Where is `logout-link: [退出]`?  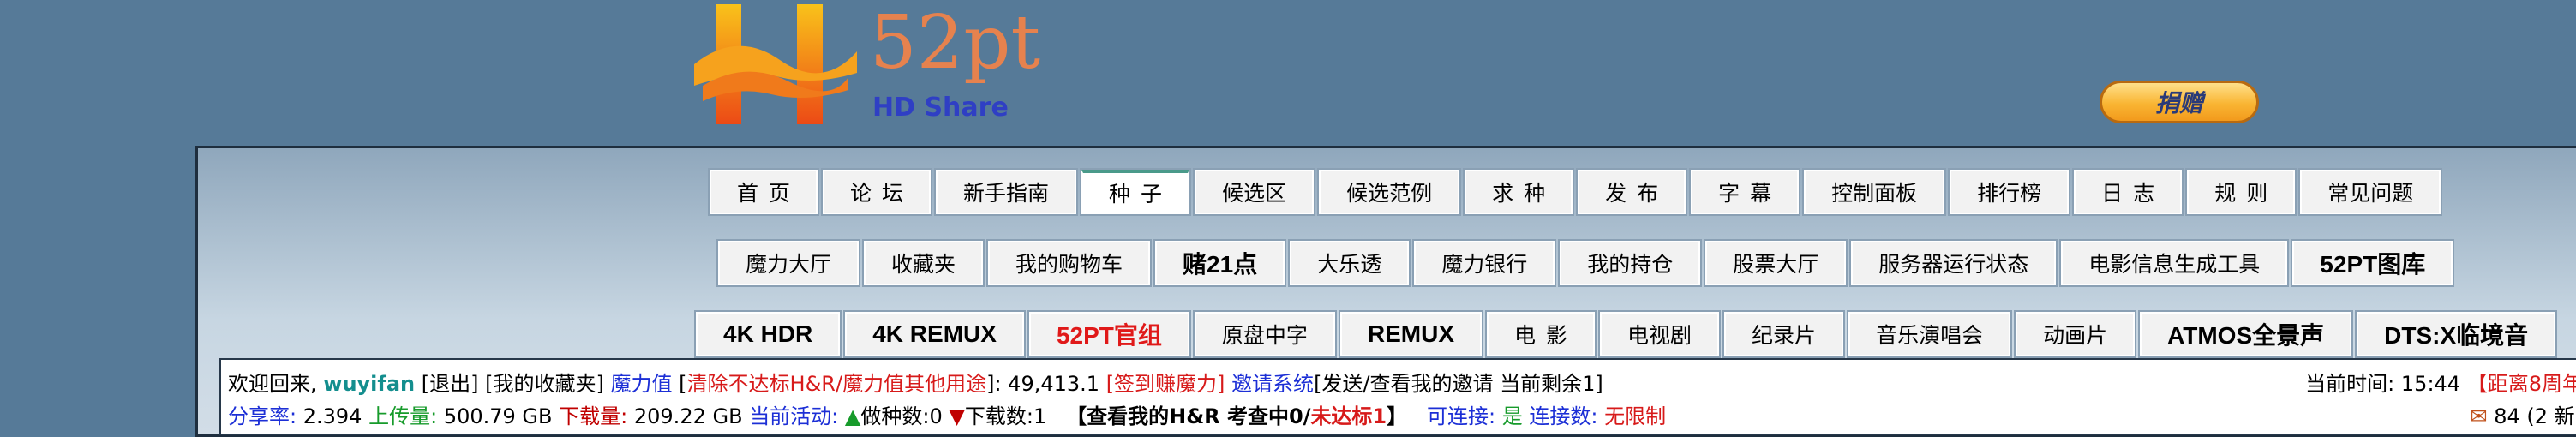 logout-link: [退出] is located at coordinates (450, 384).